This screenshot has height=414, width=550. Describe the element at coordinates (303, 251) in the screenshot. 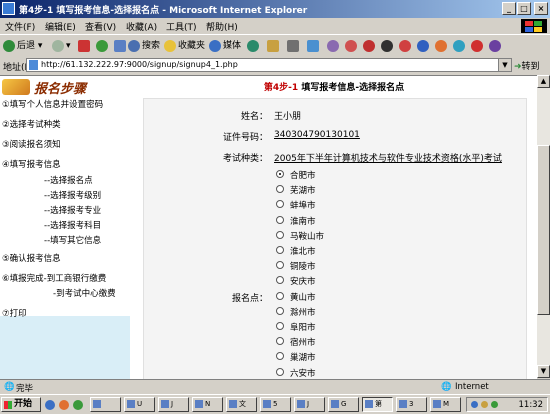

I see `site-option-label: 淮北市` at that location.